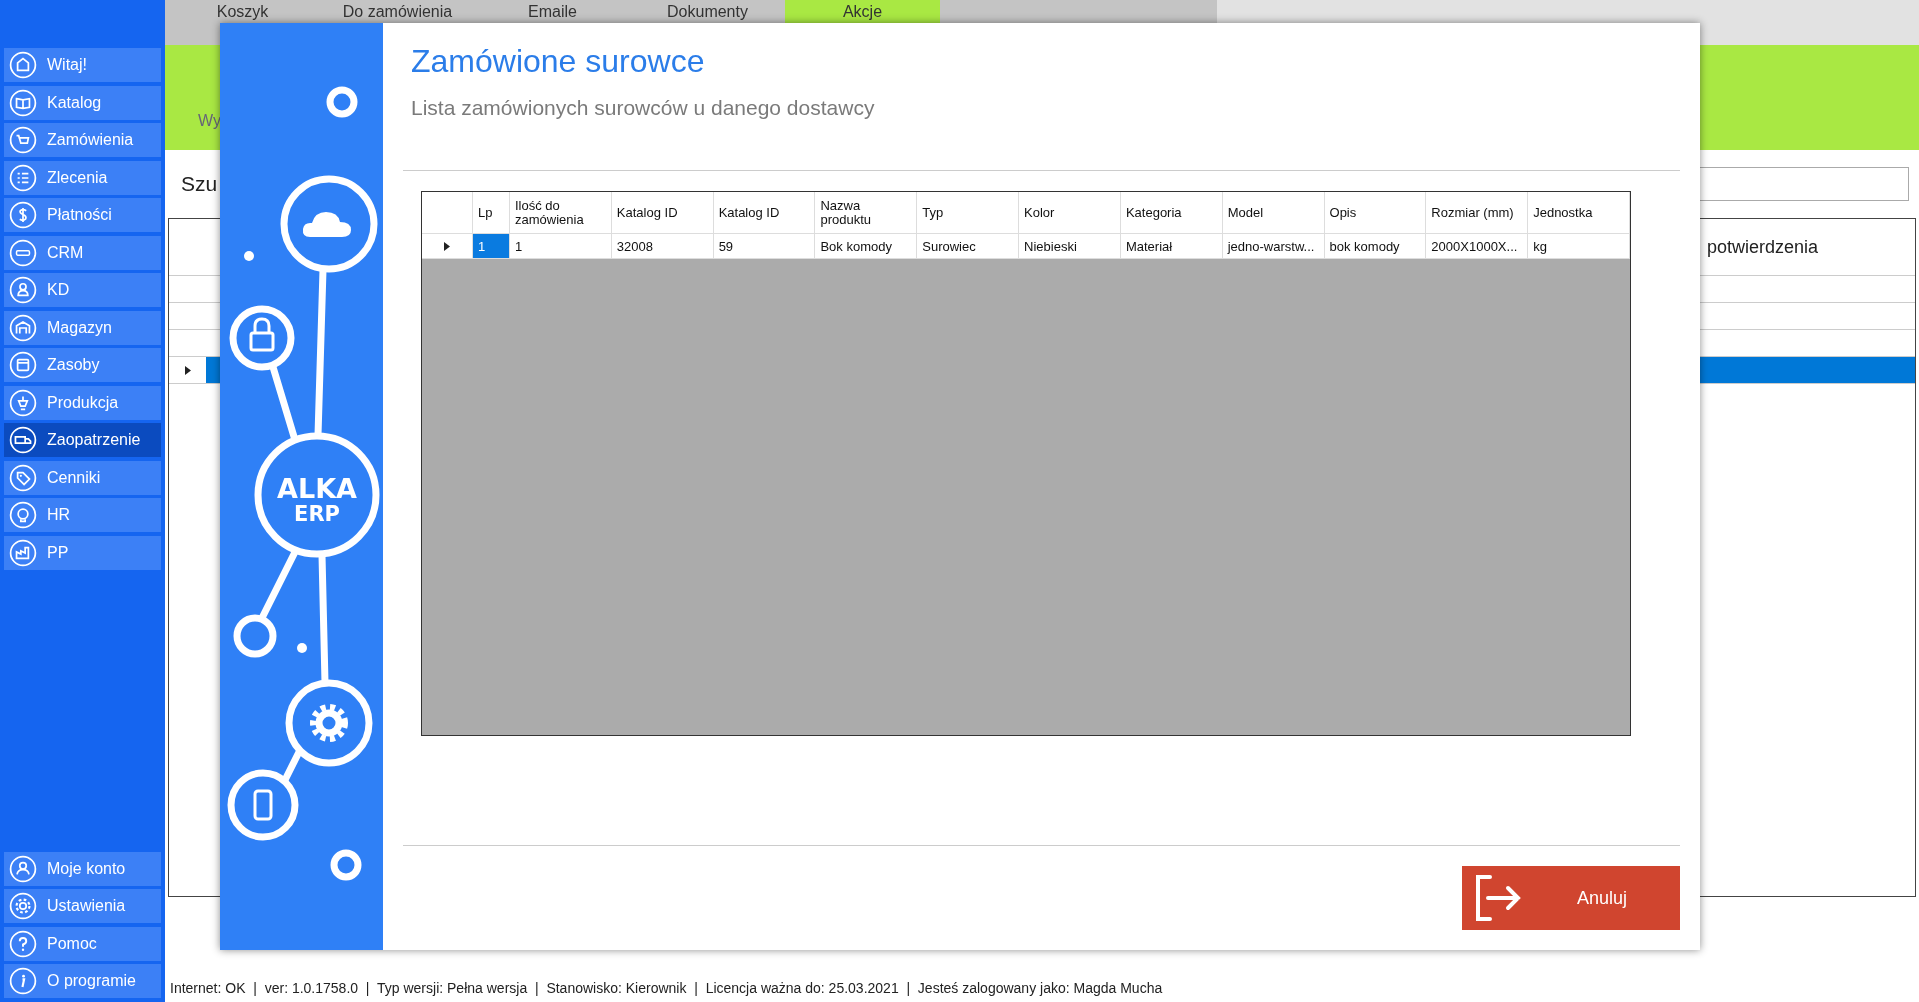 The height and width of the screenshot is (1002, 1919). Describe the element at coordinates (263, 805) in the screenshot. I see `phone-icon` at that location.